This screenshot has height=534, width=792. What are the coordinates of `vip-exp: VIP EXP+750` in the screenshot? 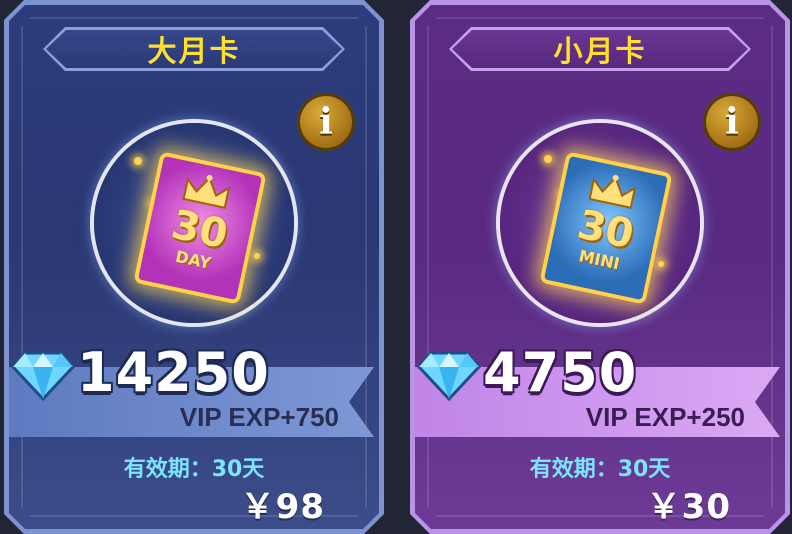 It's located at (259, 417).